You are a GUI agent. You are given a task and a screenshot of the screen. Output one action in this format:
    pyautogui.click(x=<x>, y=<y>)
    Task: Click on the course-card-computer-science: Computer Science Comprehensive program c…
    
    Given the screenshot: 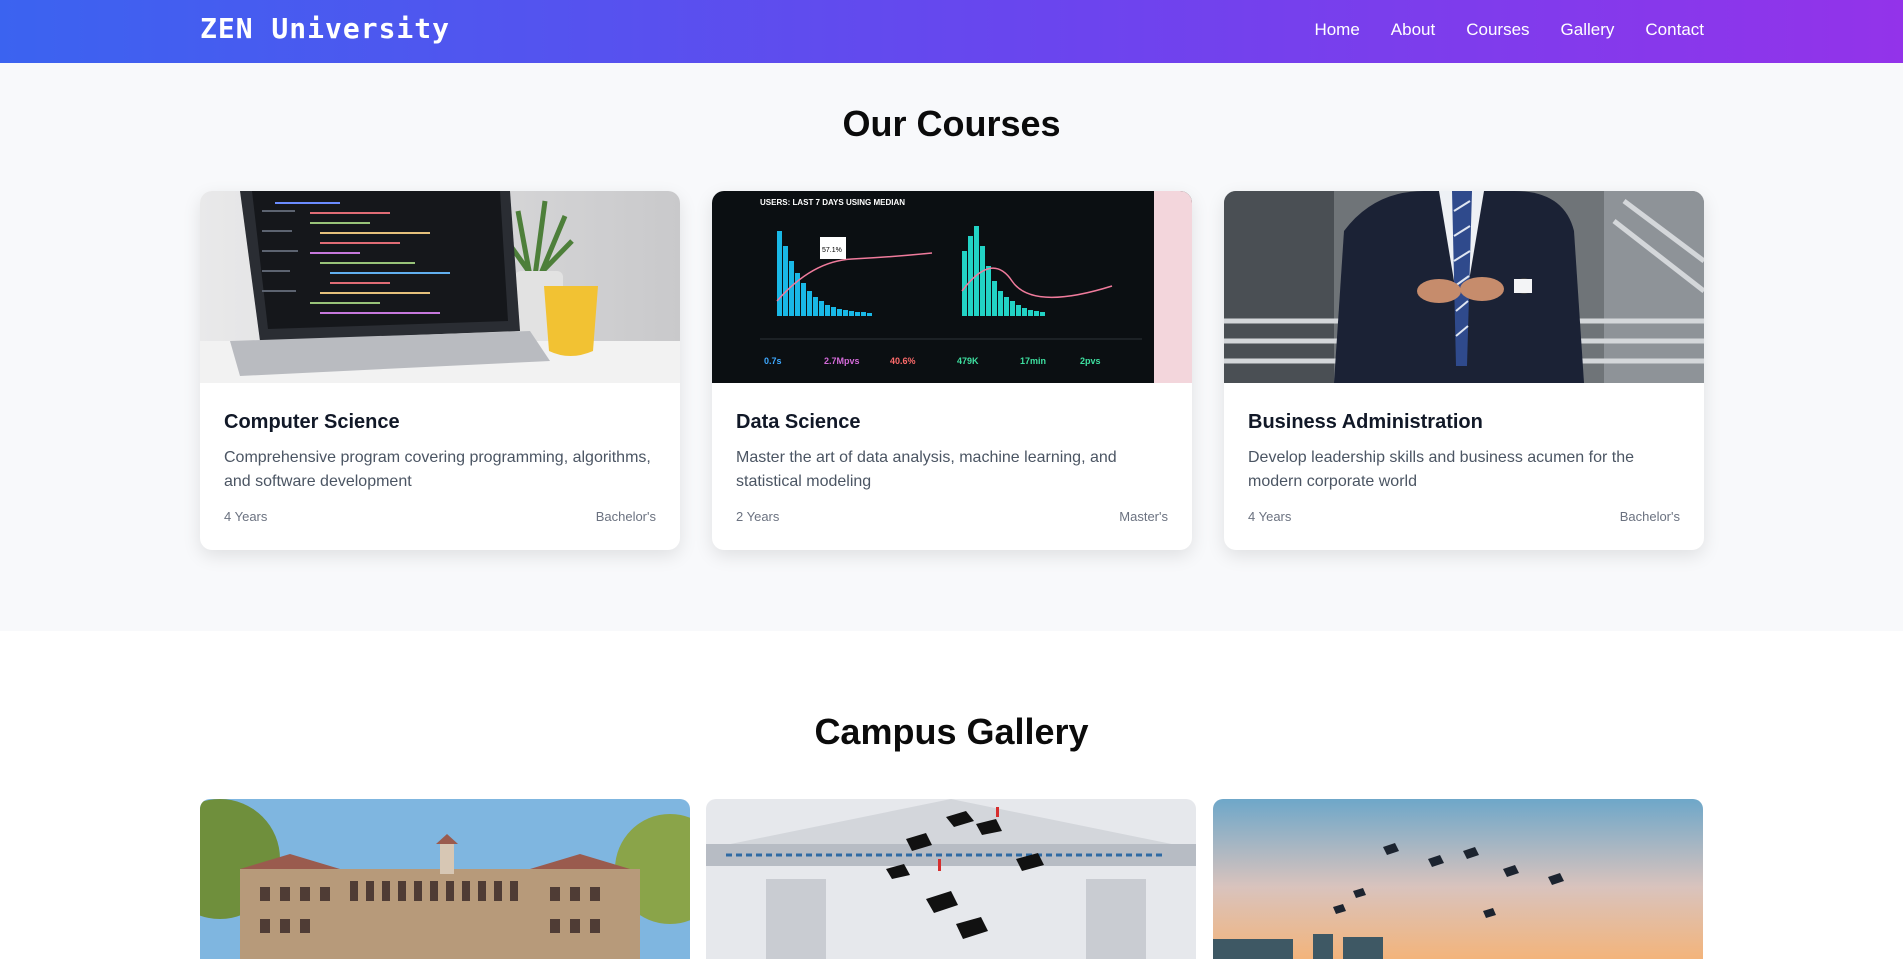 What is the action you would take?
    pyautogui.click(x=440, y=370)
    